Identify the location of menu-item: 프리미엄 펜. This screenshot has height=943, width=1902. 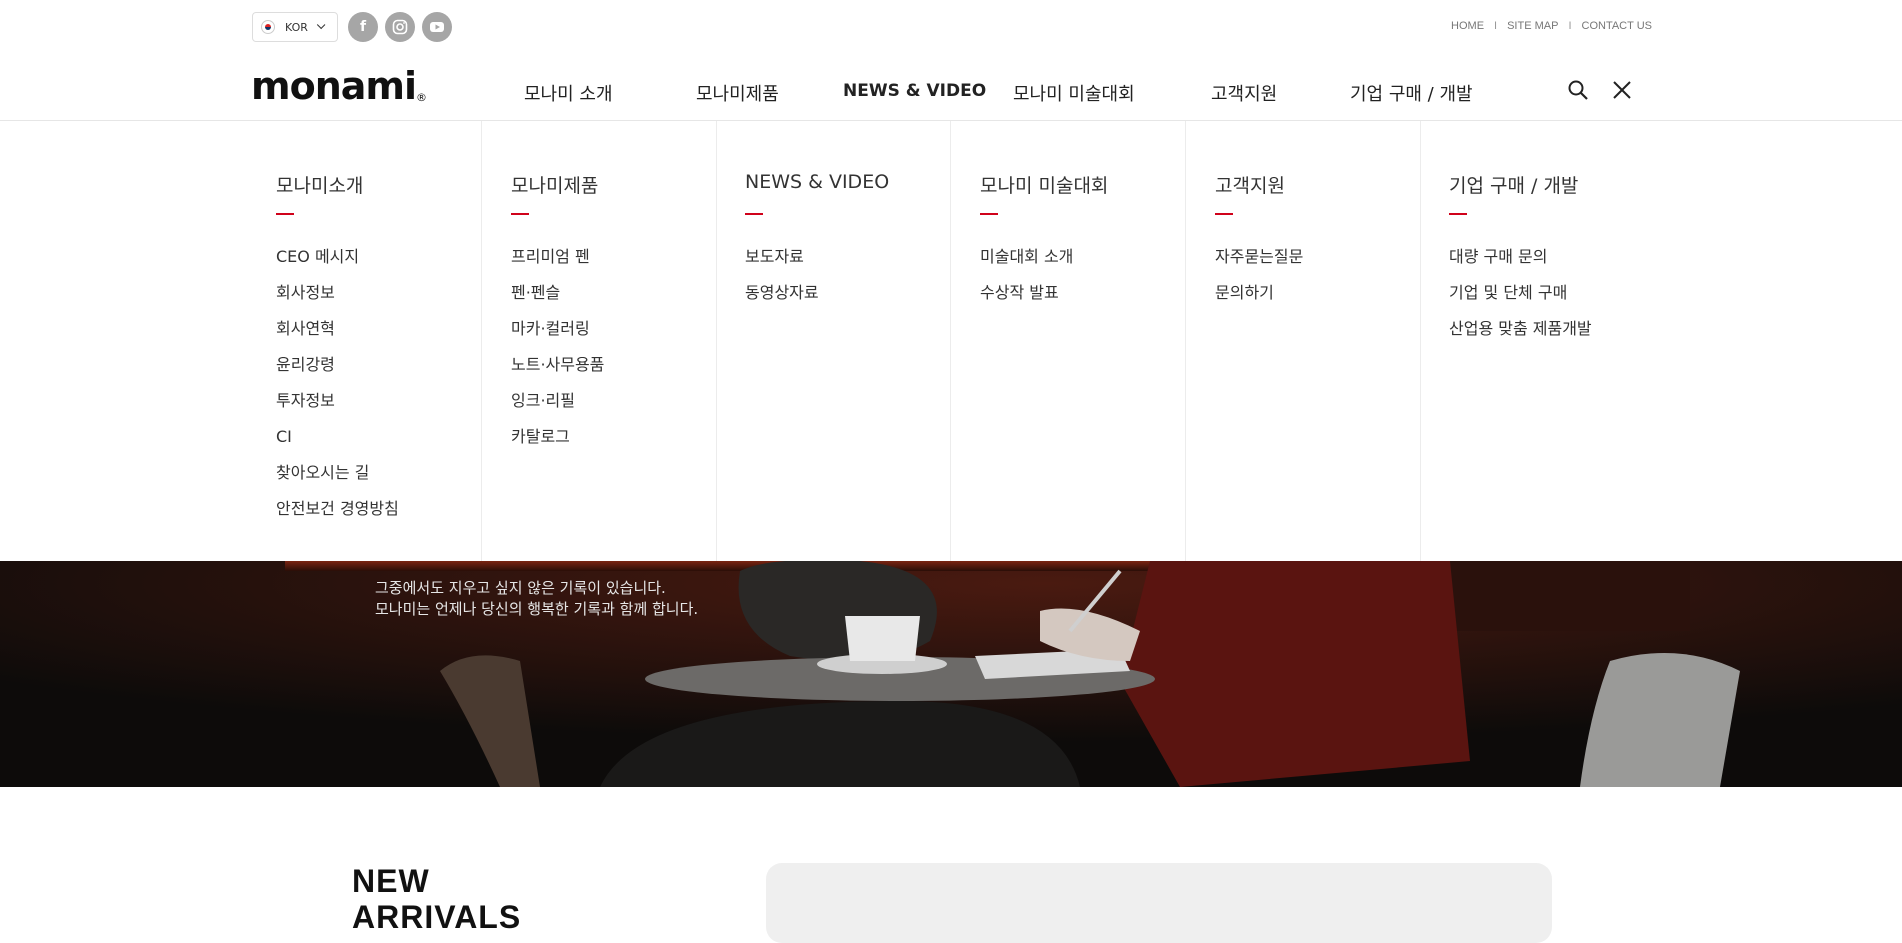
(557, 257).